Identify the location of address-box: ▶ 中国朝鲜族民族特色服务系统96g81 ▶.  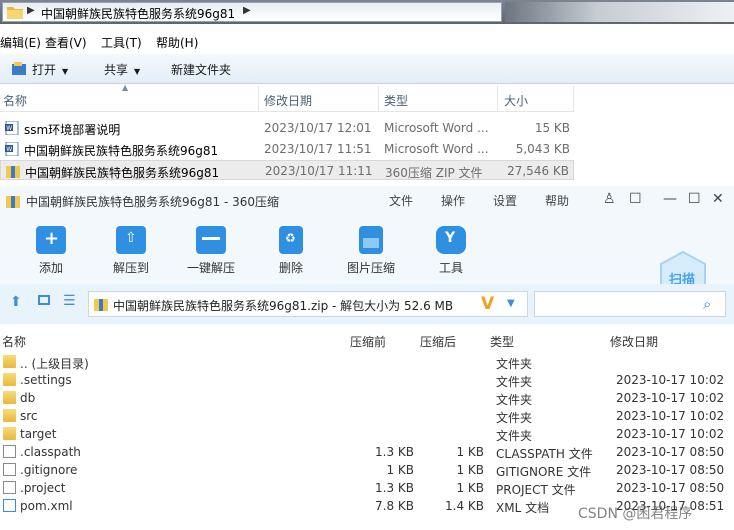
(252, 12).